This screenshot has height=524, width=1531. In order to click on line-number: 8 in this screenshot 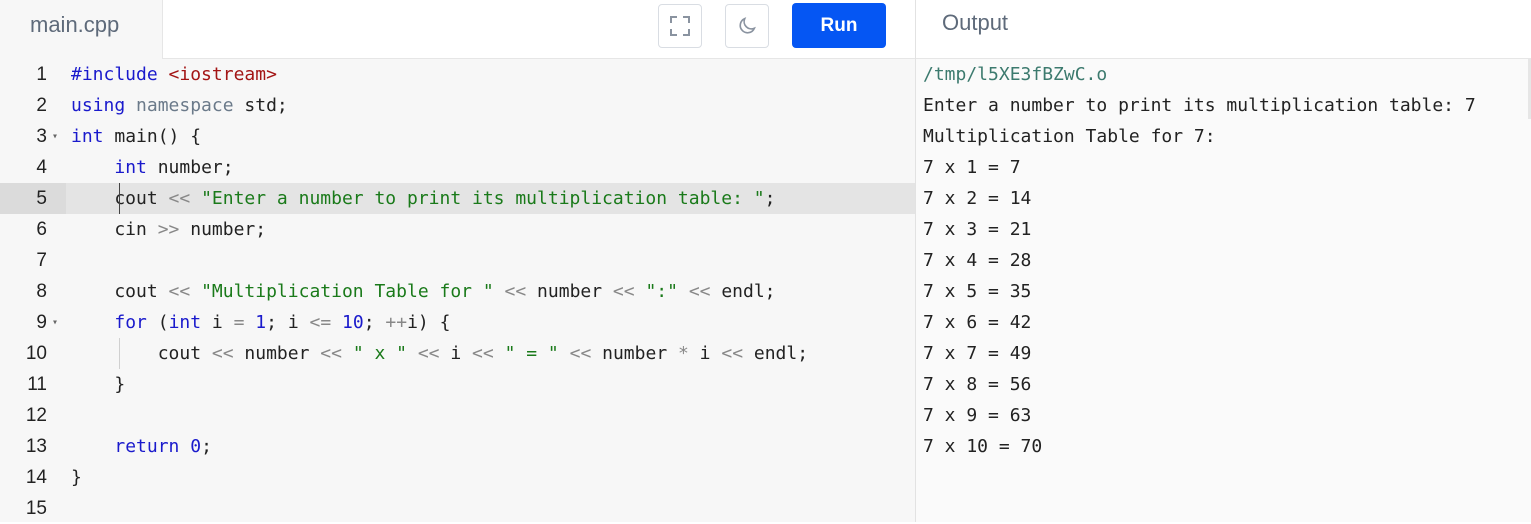, I will do `click(41, 291)`.